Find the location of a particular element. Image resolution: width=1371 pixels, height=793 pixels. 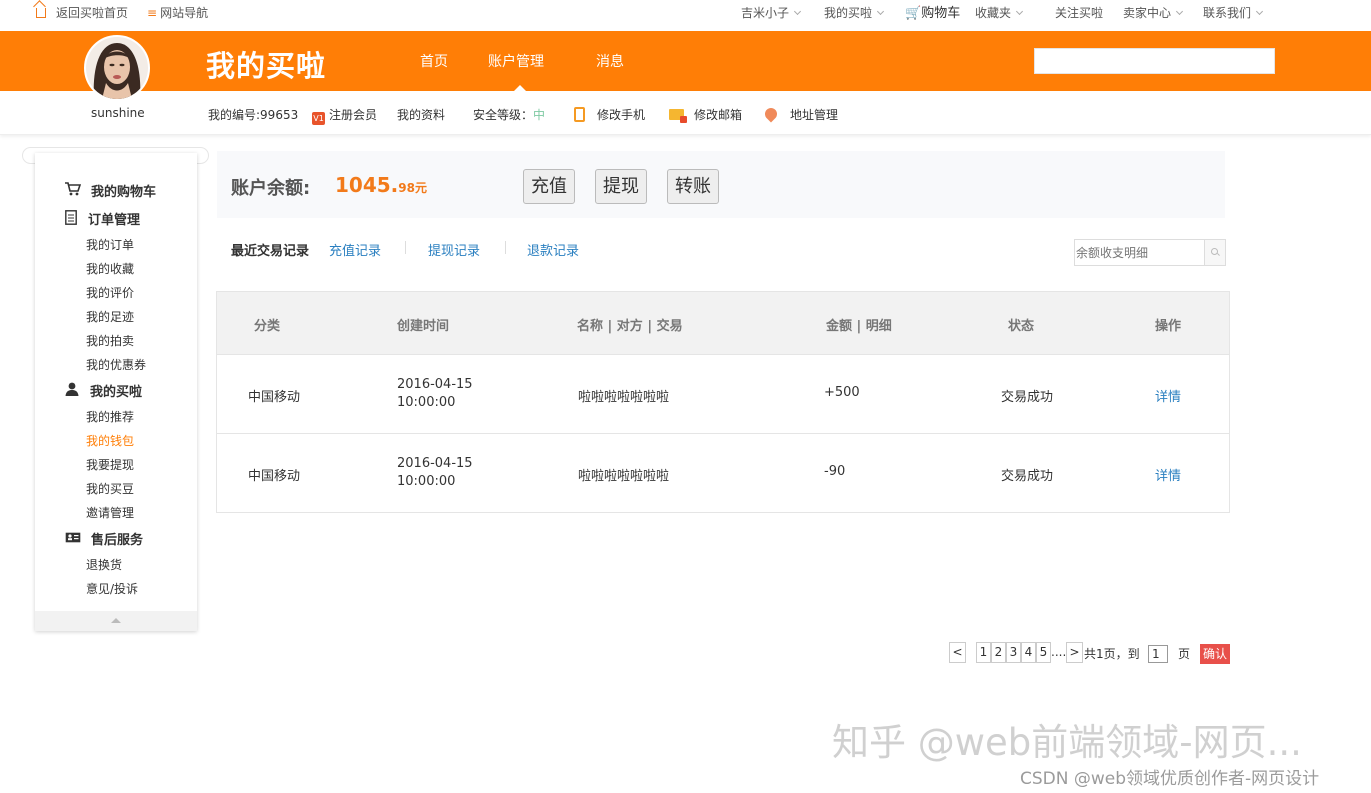

tab-recharge-records: 充值记录 is located at coordinates (355, 249).